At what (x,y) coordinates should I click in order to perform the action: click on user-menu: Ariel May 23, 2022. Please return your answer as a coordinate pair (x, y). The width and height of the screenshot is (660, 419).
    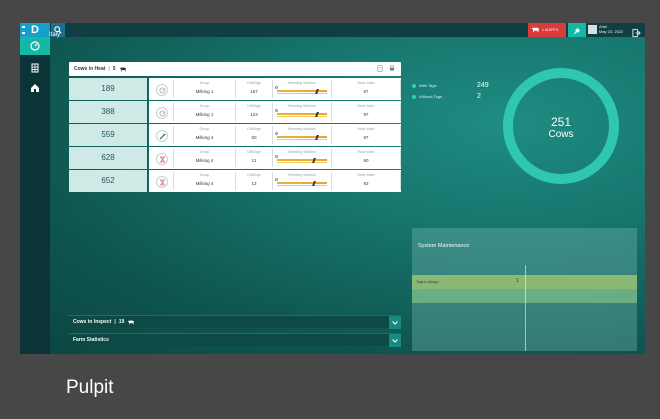
    Looking at the image, I should click on (606, 30).